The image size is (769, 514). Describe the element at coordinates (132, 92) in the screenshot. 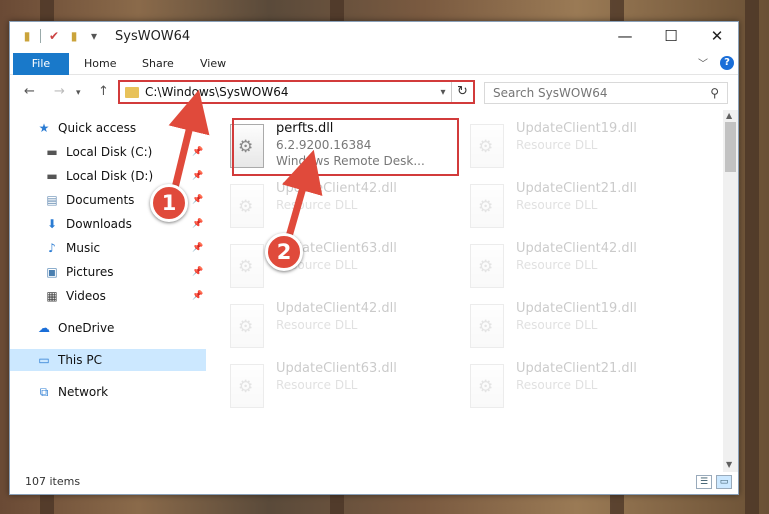

I see `folder-icon` at that location.